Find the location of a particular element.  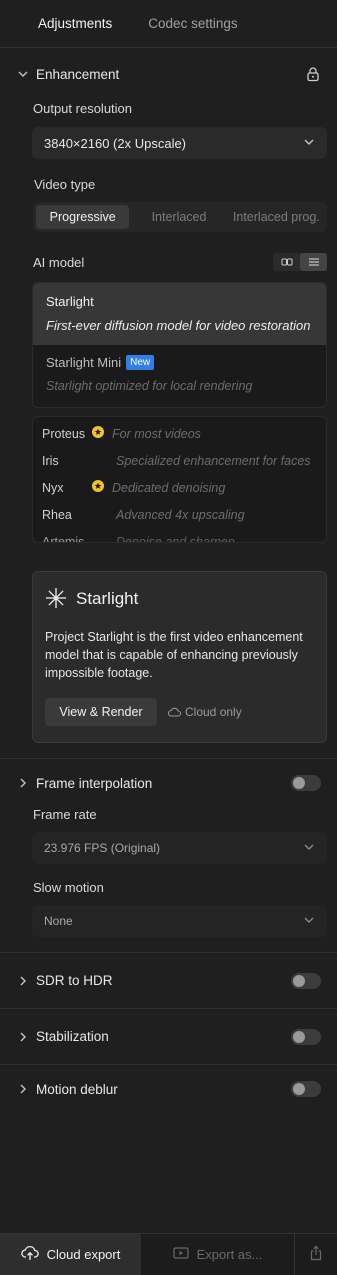

promo-actions: View & Render Cloud only is located at coordinates (179, 712).